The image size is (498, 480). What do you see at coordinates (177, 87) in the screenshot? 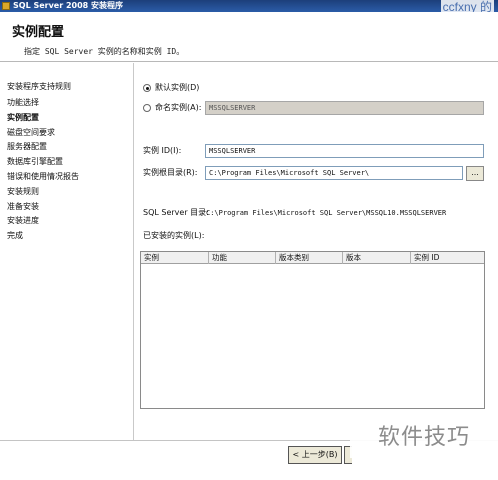
I see `default-instance-label: 默认实例(D)` at bounding box center [177, 87].